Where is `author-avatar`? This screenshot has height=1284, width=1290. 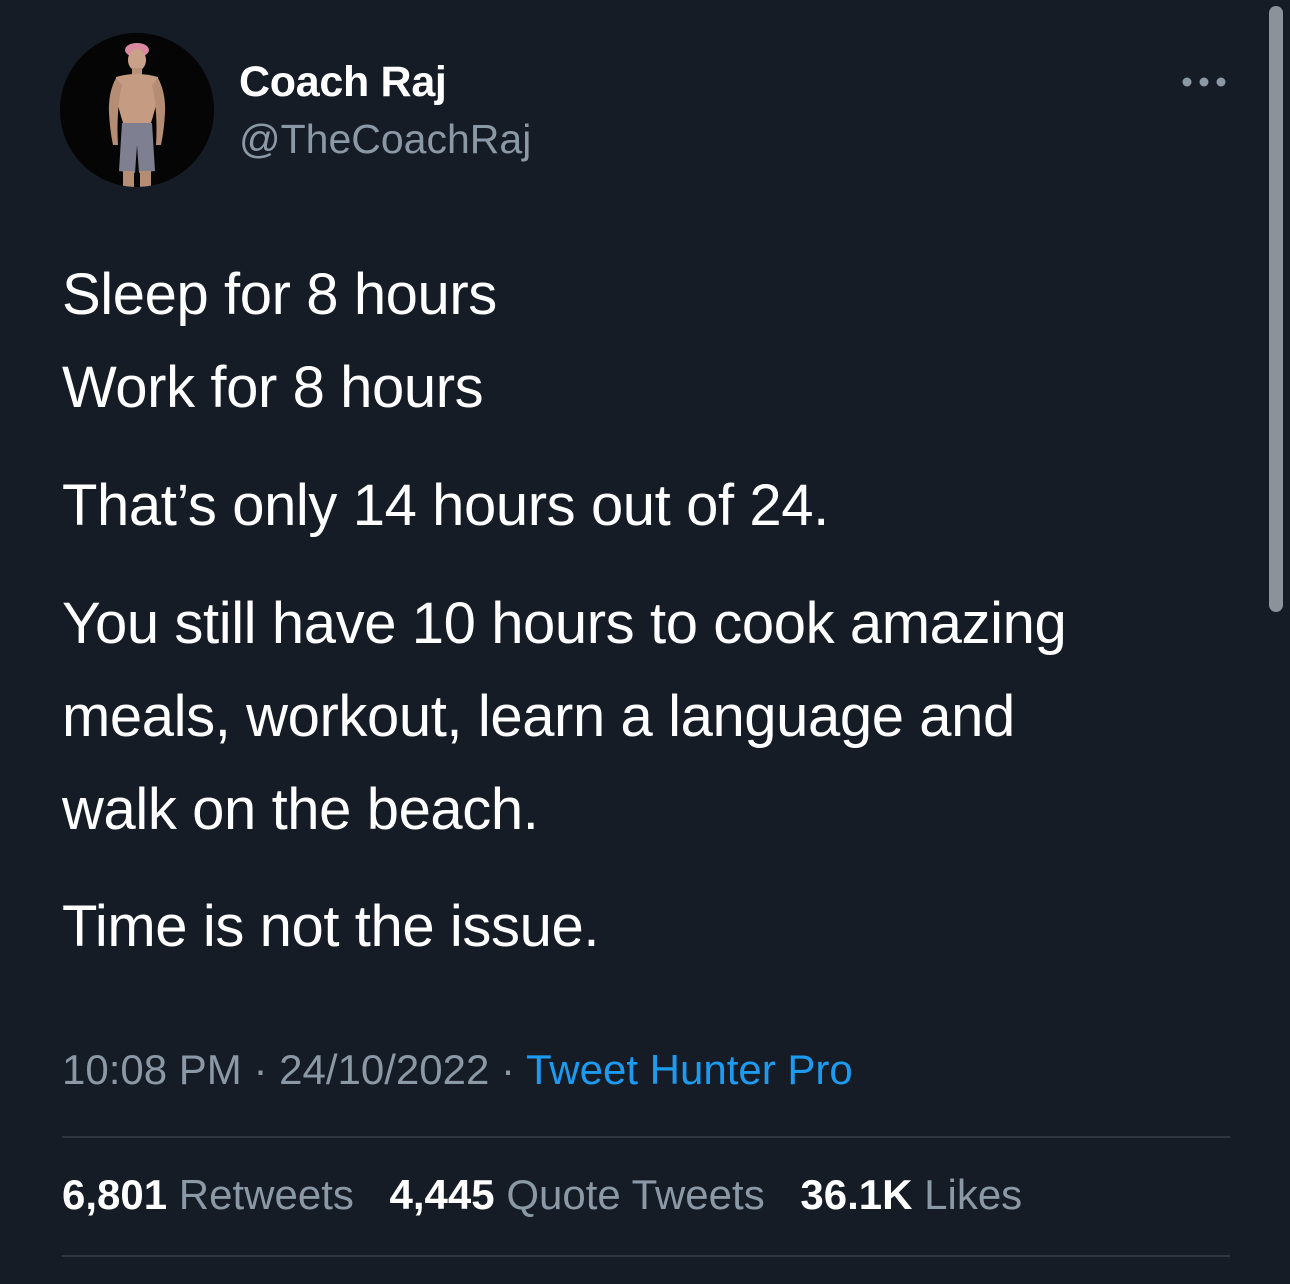 author-avatar is located at coordinates (137, 110).